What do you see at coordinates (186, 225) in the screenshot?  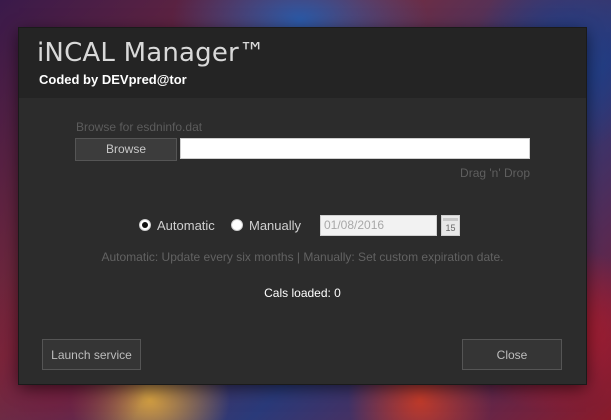 I see `automatic-label: Automatic` at bounding box center [186, 225].